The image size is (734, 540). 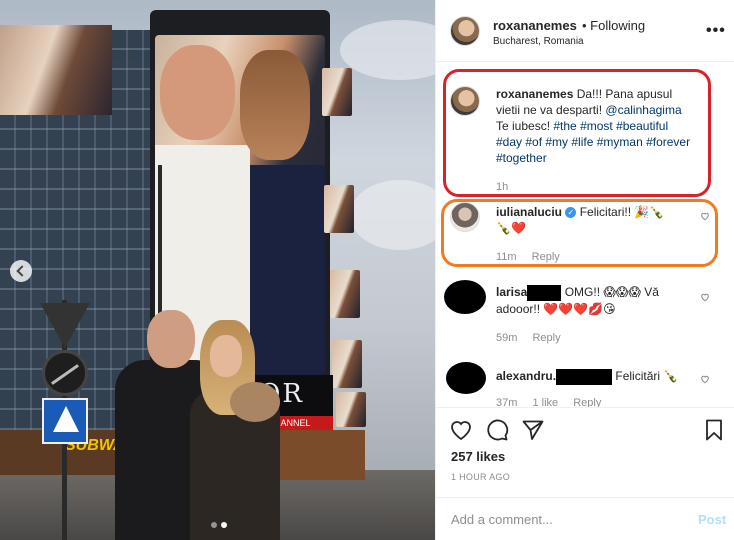 I want to click on no-entry-sign, so click(x=65, y=373).